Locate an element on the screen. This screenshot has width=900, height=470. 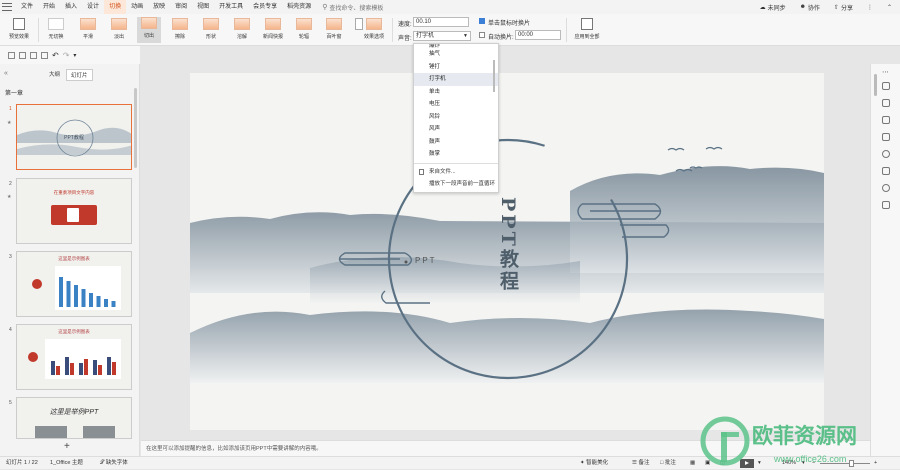
normal-view-icon: ▦ is located at coordinates (692, 463).